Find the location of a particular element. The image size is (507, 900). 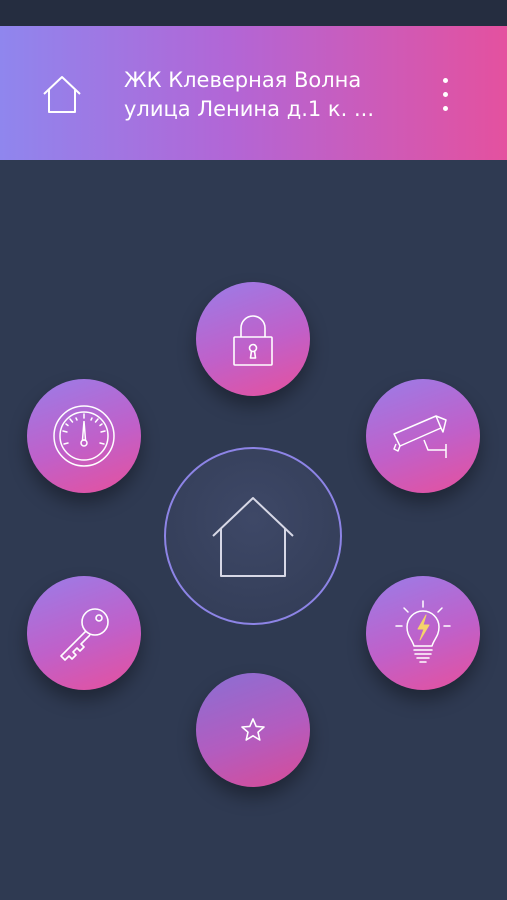

home-center-button is located at coordinates (253, 536).